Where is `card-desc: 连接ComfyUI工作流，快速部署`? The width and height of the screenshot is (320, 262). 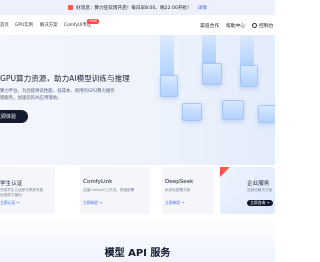 card-desc: 连接ComfyUI工作流，快速部署 is located at coordinates (109, 190).